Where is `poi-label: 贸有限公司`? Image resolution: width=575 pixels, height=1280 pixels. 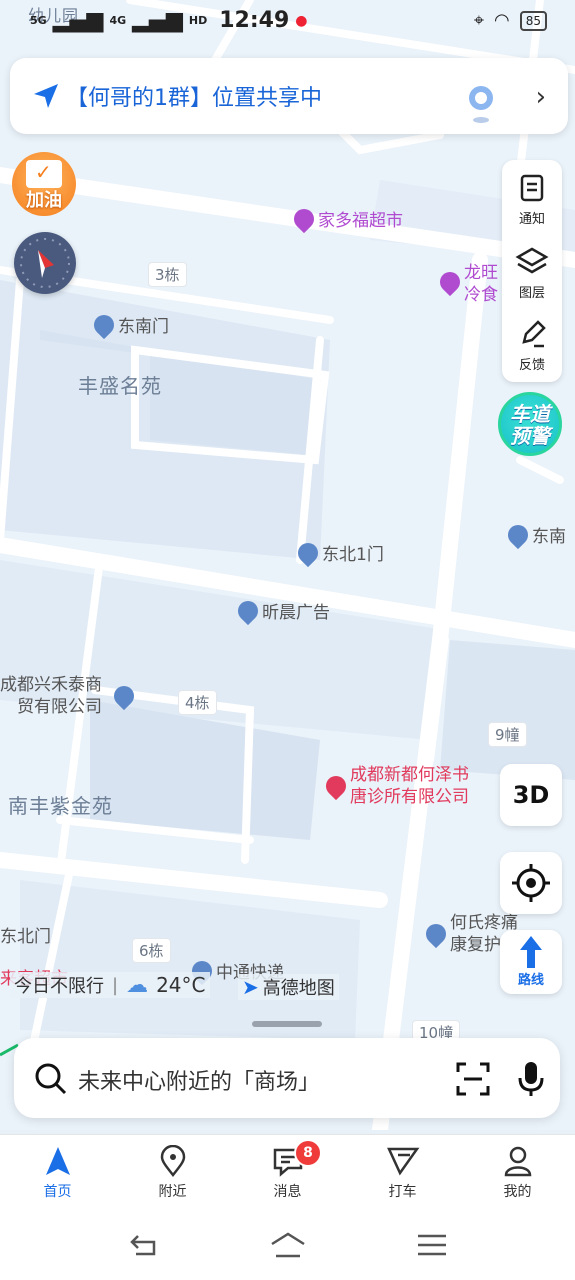
poi-label: 贸有限公司 is located at coordinates (59, 707).